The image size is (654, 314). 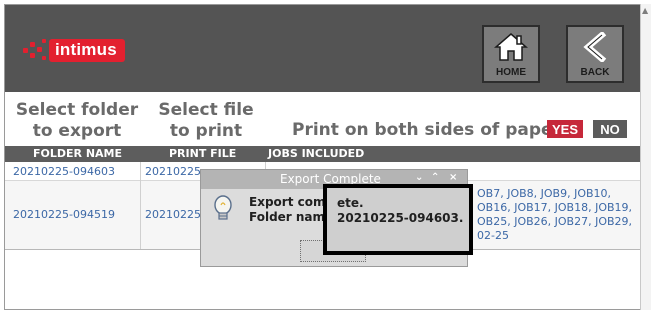 I want to click on no-toggle-button: NO, so click(x=610, y=129).